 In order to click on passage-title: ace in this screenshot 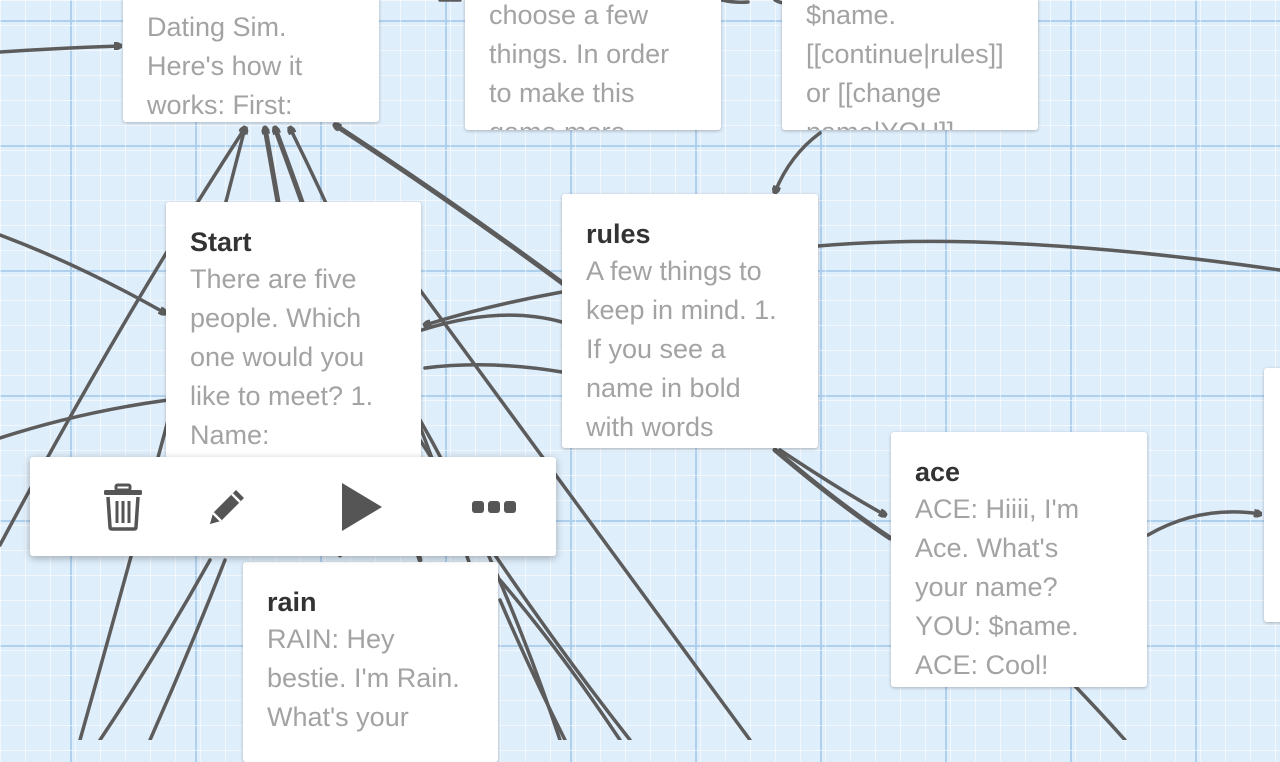, I will do `click(938, 472)`.